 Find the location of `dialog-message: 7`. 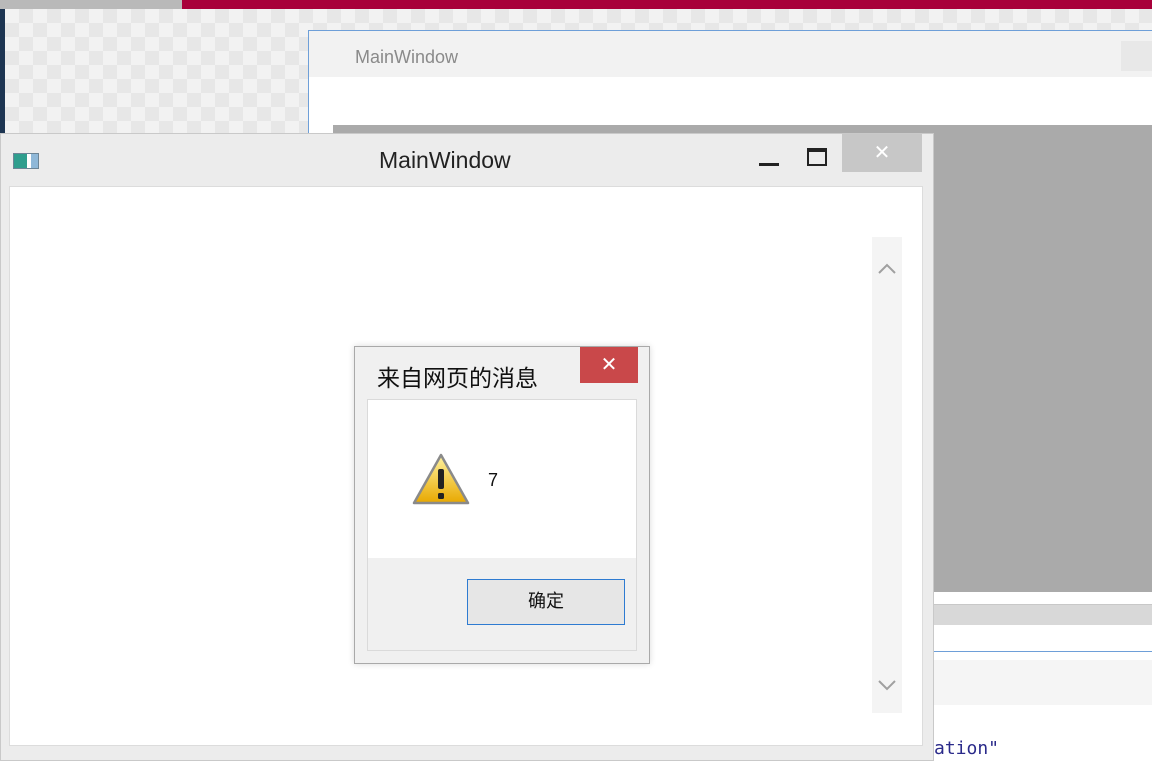

dialog-message: 7 is located at coordinates (493, 480).